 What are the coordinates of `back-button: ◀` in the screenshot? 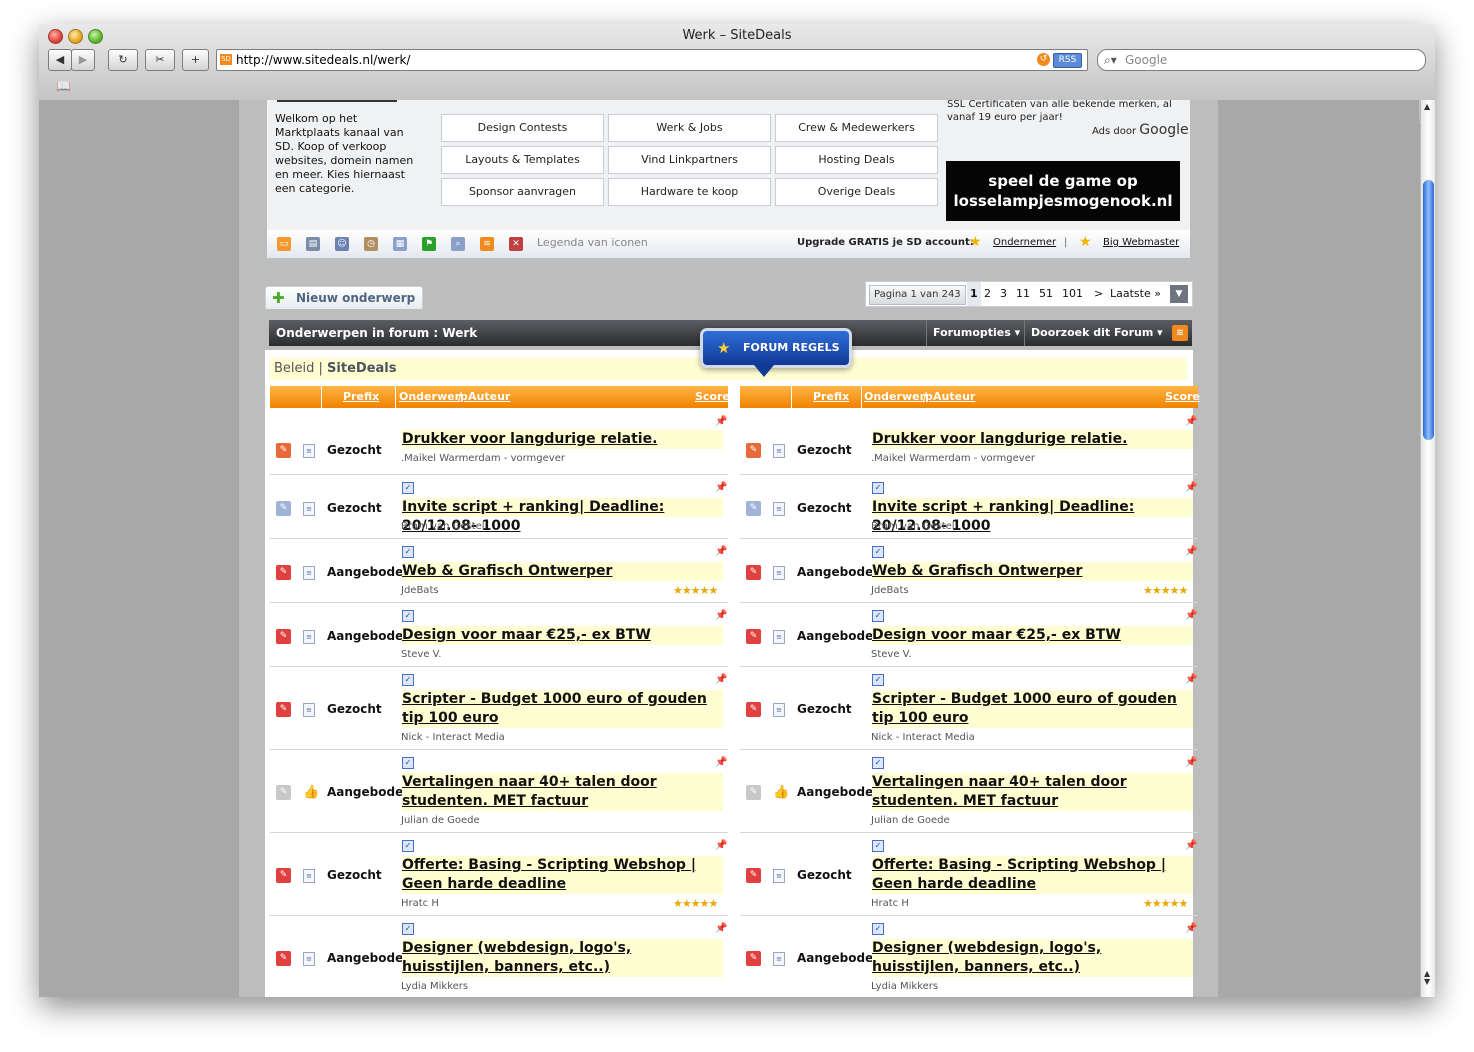 It's located at (60, 60).